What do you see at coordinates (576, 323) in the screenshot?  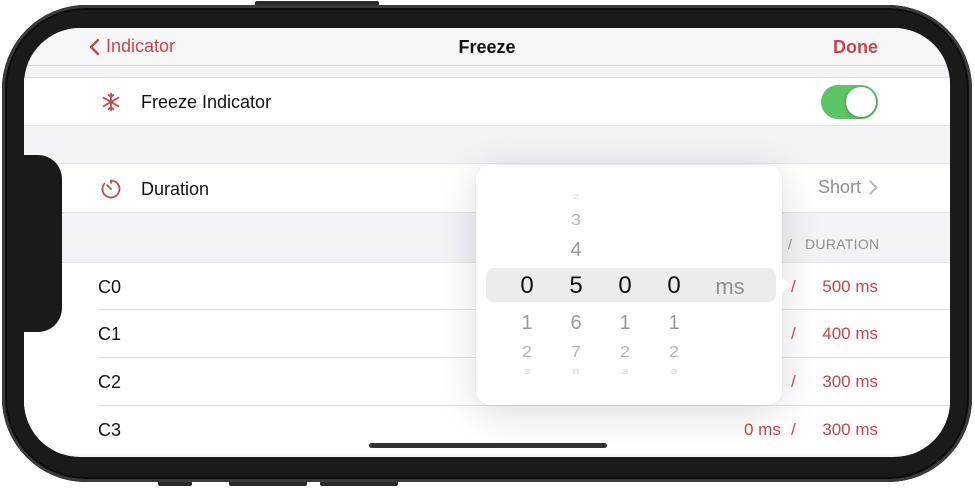 I see `picker-option: 6` at bounding box center [576, 323].